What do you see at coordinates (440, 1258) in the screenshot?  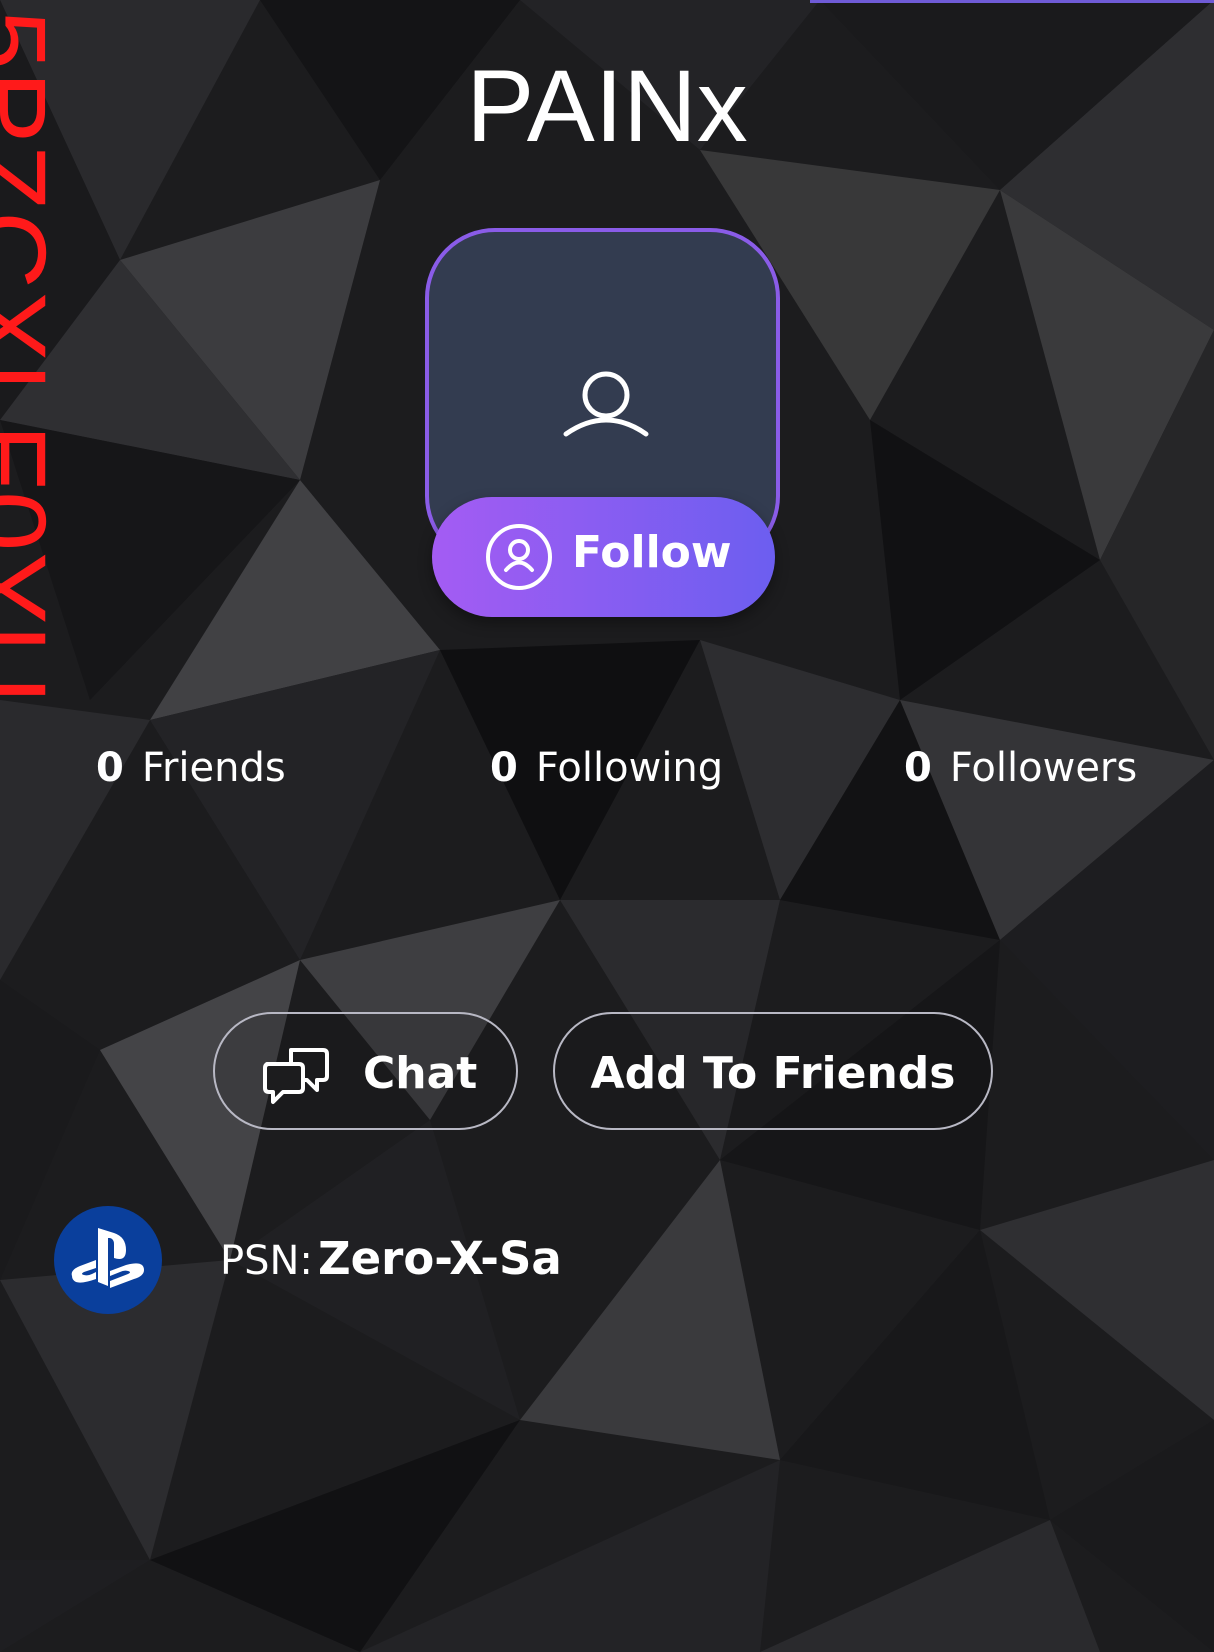 I see `psn-id: Zero-X-Sa` at bounding box center [440, 1258].